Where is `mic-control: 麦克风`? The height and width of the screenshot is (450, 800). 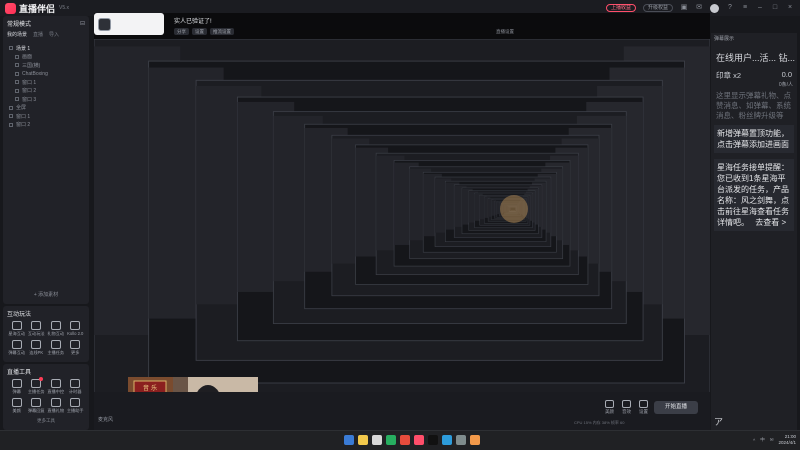
mic-control: 麦克风 is located at coordinates (105, 419).